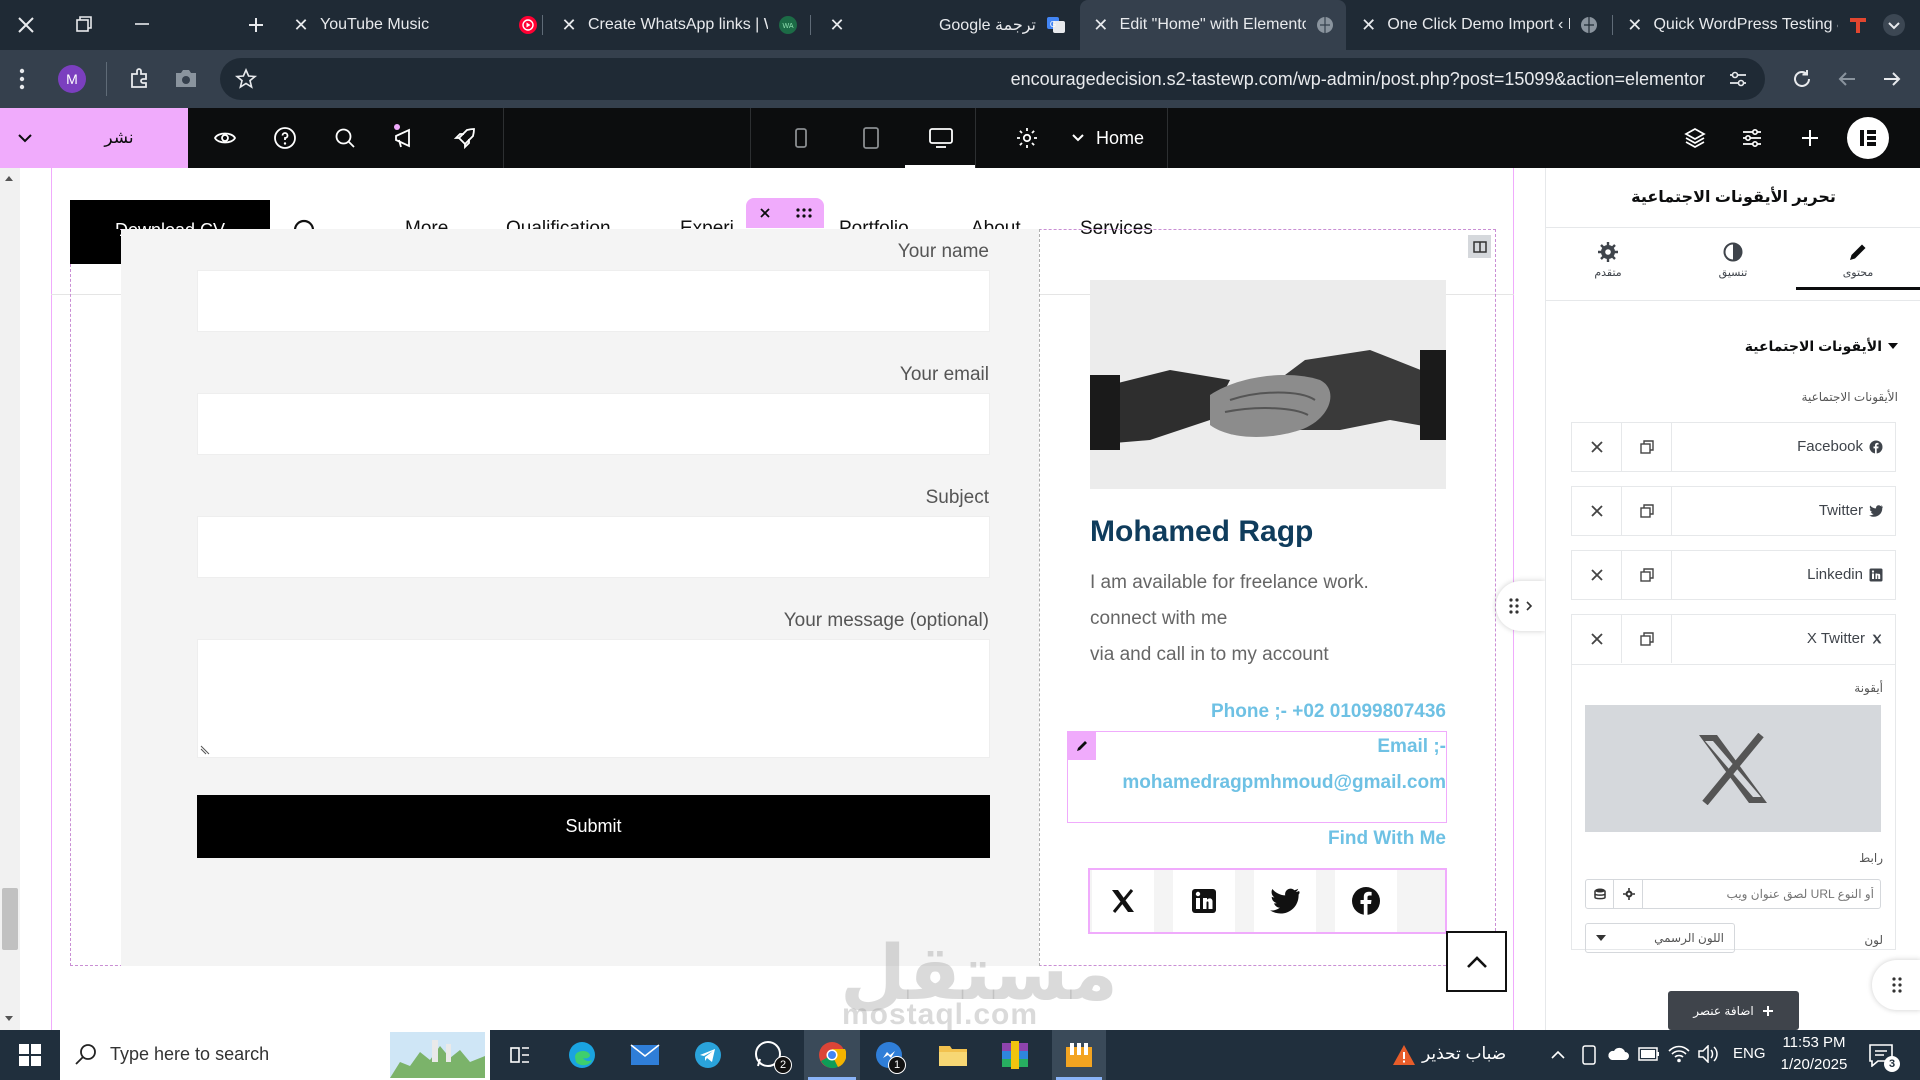 This screenshot has height=1080, width=1920. Describe the element at coordinates (1709, 1054) in the screenshot. I see `volume-icon` at that location.